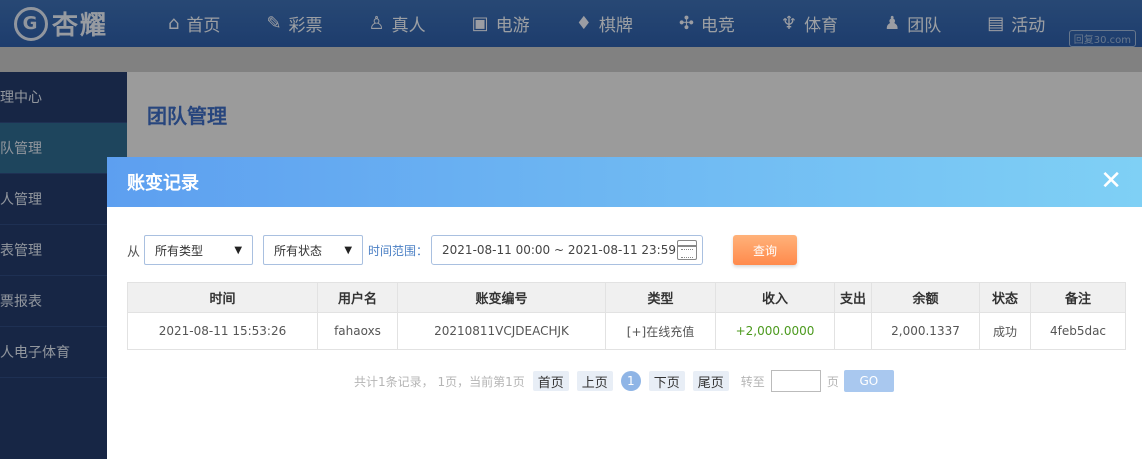 The height and width of the screenshot is (459, 1142). I want to click on status-select: 所有状态 ▼, so click(313, 250).